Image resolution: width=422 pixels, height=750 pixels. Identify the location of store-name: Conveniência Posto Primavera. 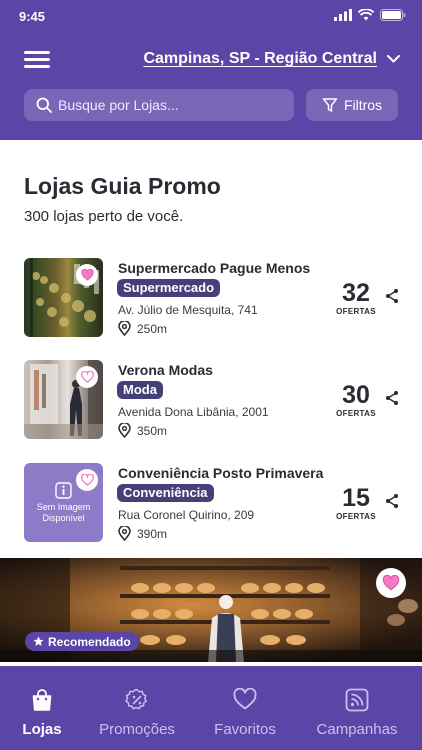
(221, 473).